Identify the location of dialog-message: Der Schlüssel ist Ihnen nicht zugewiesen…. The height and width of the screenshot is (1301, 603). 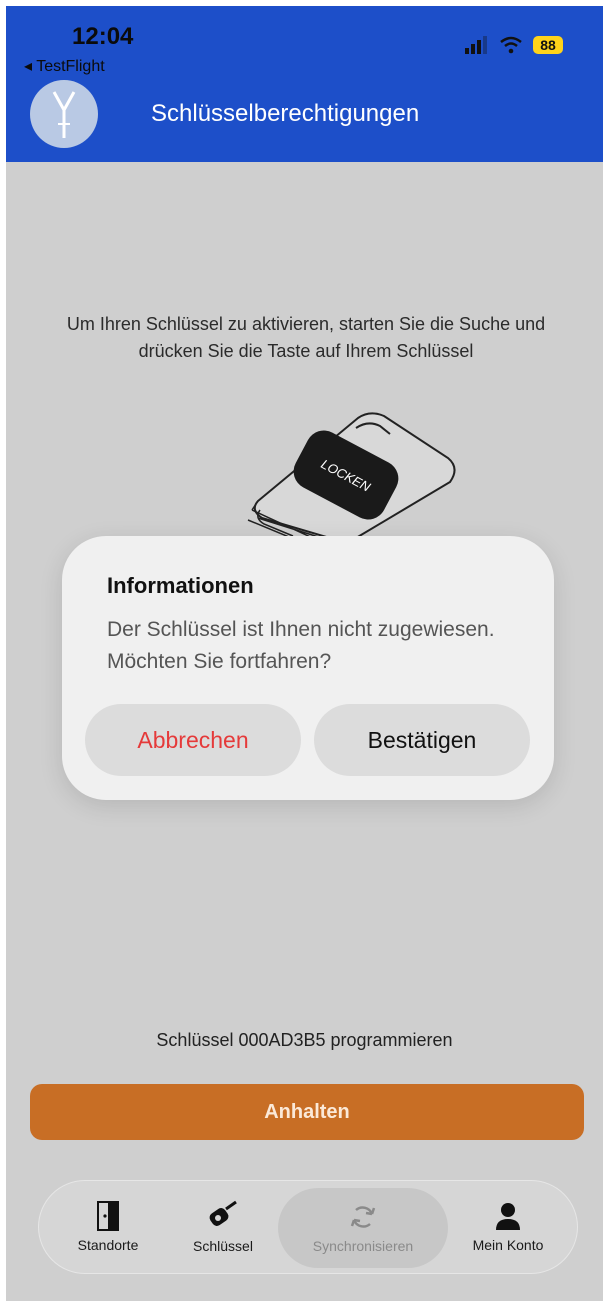
(301, 645).